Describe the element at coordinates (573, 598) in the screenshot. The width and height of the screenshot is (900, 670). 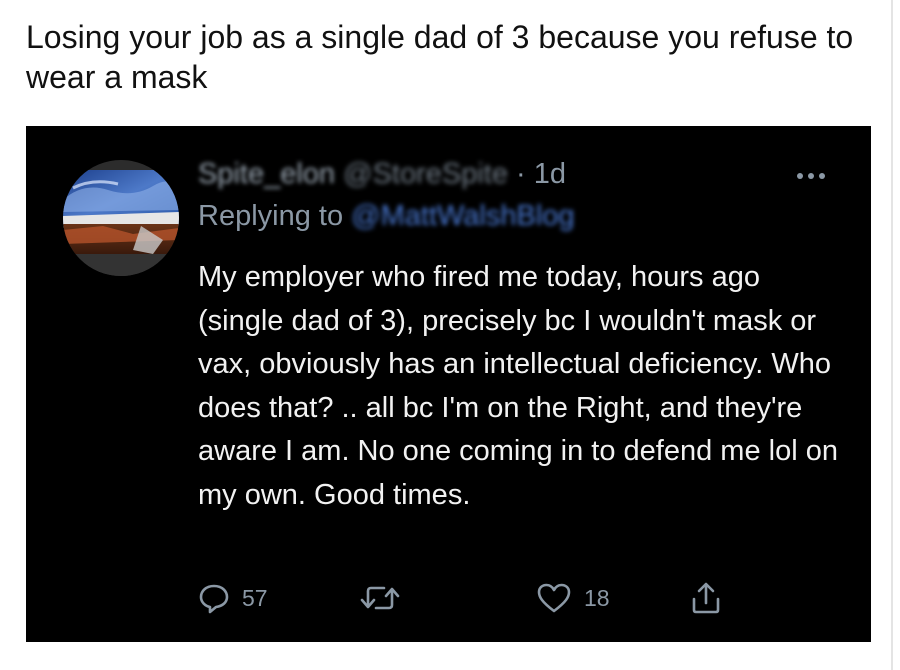
I see `like-button: 18` at that location.